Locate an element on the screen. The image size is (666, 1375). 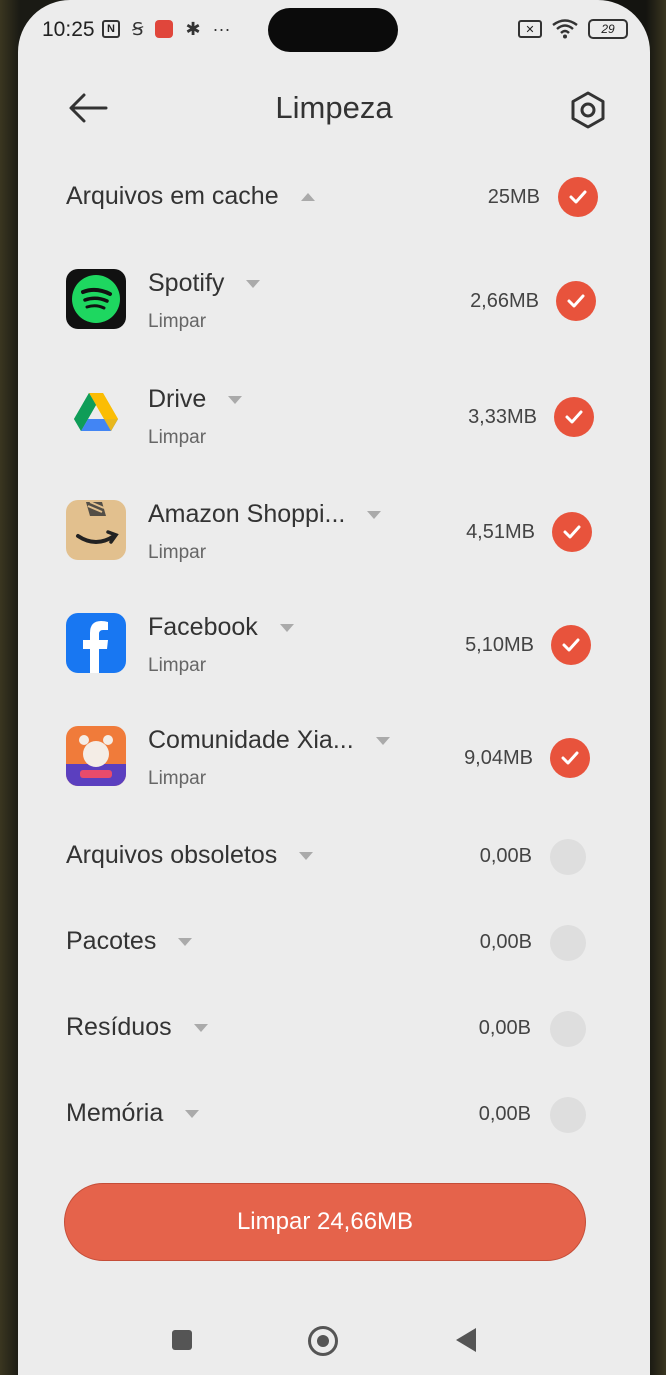
camera-notch is located at coordinates (333, 30).